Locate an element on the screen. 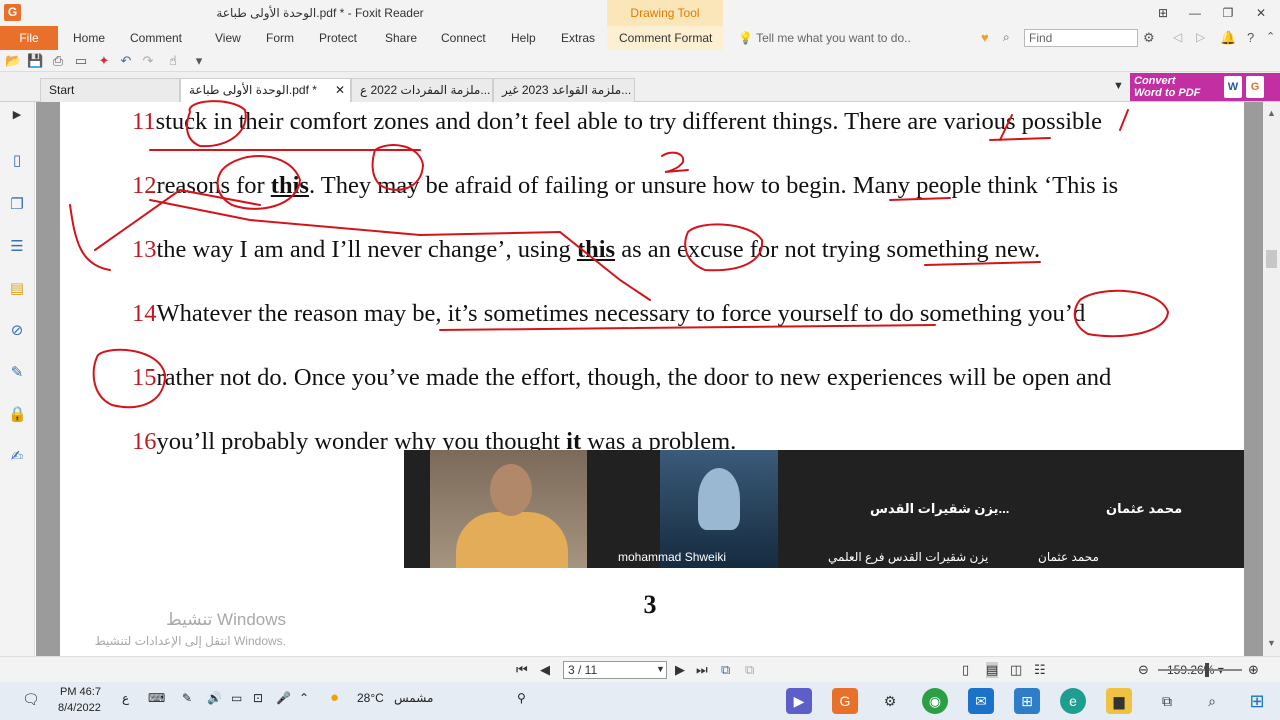 This screenshot has height=720, width=1280. microphone-icon: 🎤 is located at coordinates (283, 698).